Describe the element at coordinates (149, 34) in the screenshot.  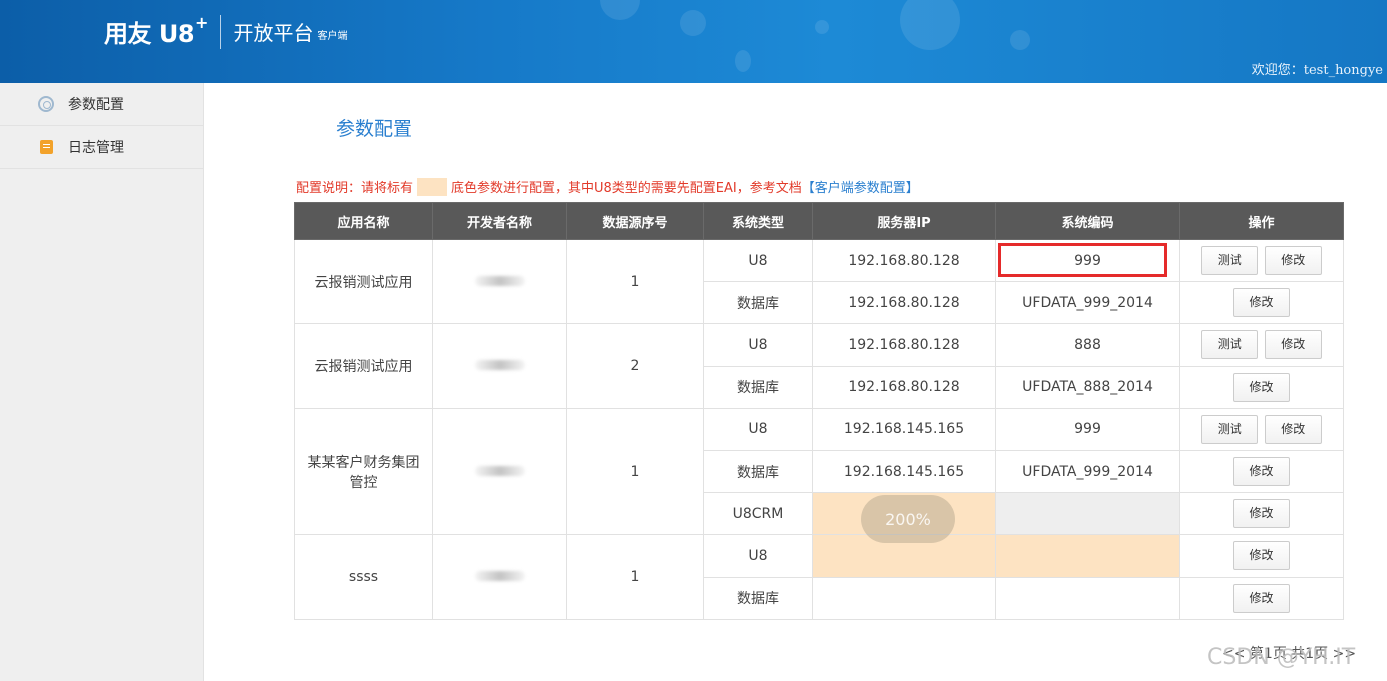
I see `logo-text: 用友 U8` at that location.